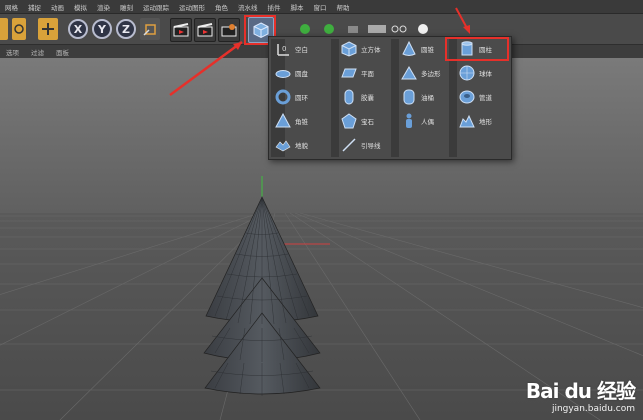 Image resolution: width=643 pixels, height=420 pixels. Describe the element at coordinates (291, 73) in the screenshot. I see `menu-item-disc: 圆盘` at that location.